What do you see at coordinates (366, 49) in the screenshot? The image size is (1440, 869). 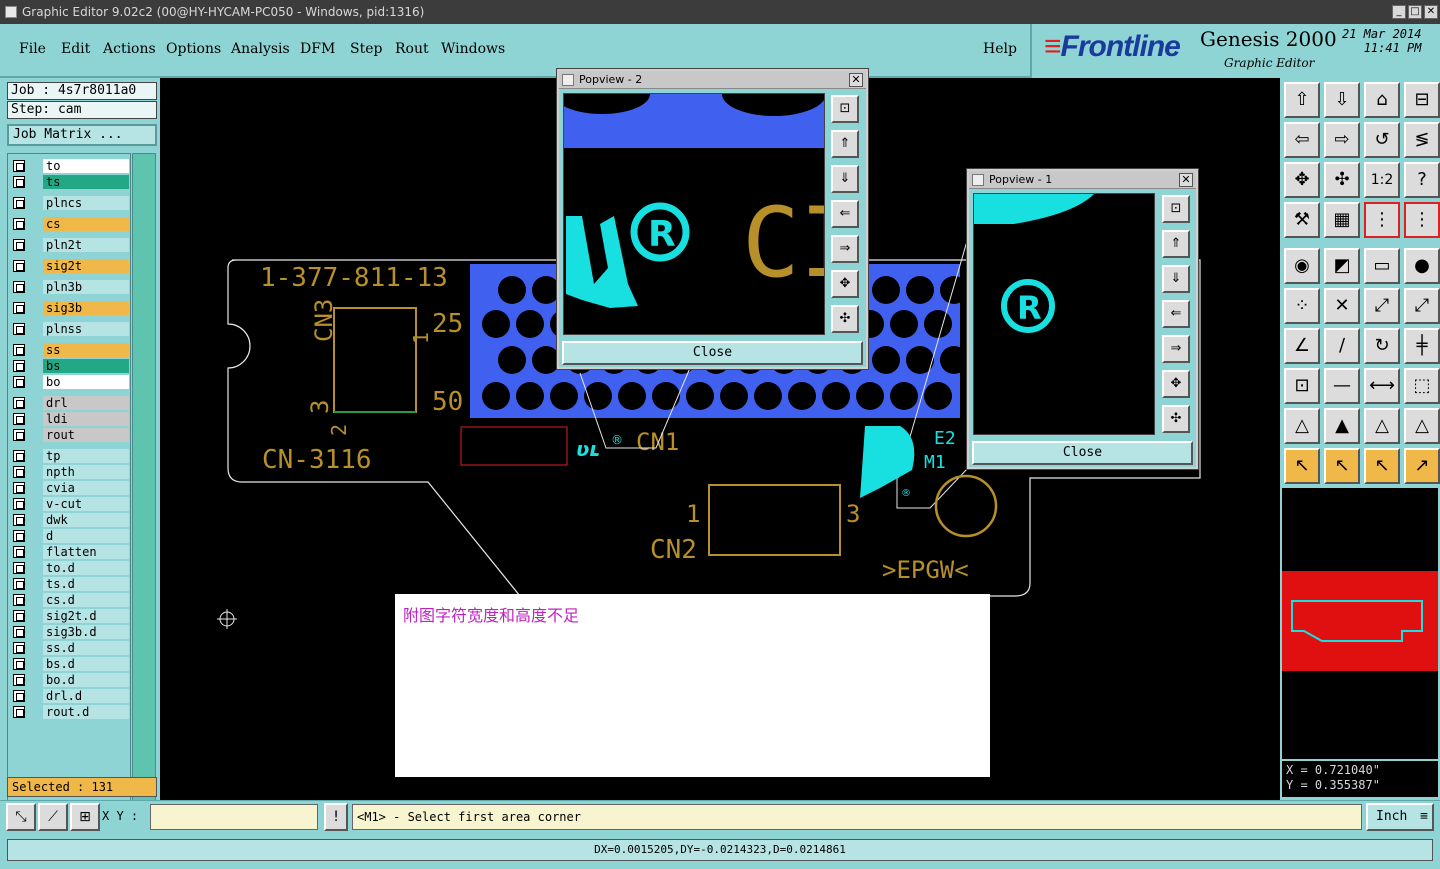 I see `menu-step: Step` at bounding box center [366, 49].